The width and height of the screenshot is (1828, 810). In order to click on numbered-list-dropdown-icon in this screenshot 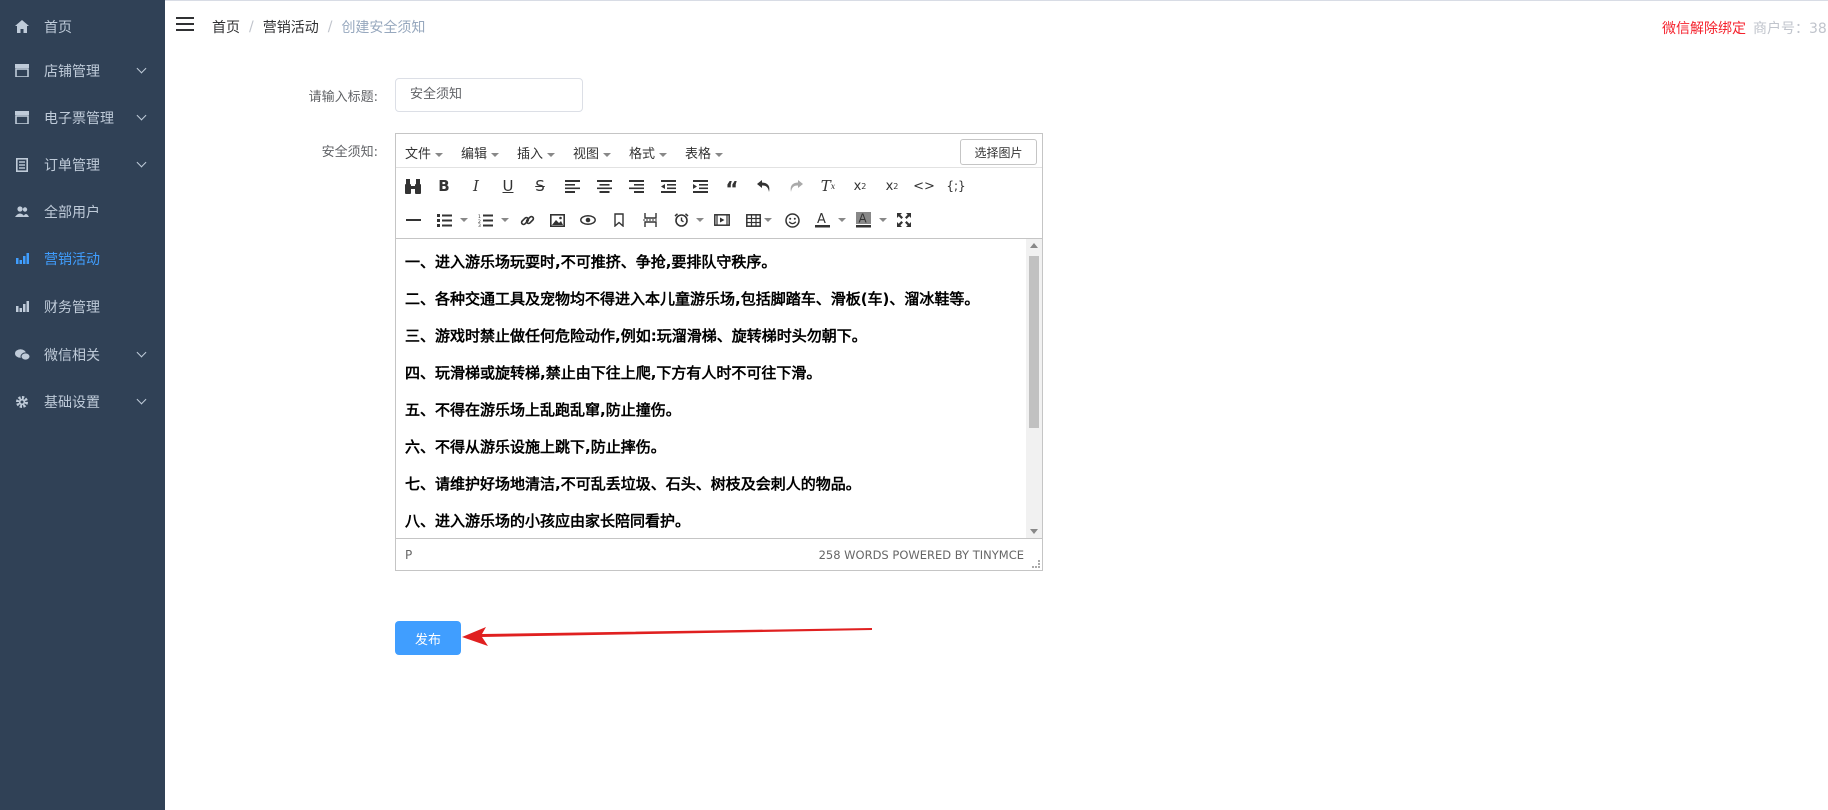, I will do `click(505, 220)`.